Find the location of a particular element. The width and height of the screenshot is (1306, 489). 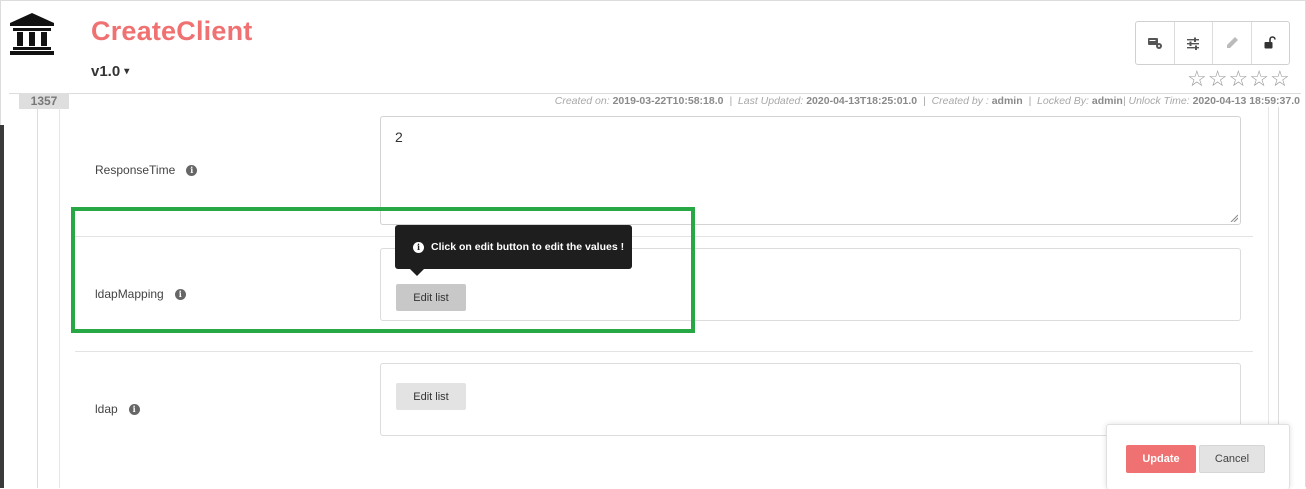

ldap-label: ldap i is located at coordinates (117, 409).